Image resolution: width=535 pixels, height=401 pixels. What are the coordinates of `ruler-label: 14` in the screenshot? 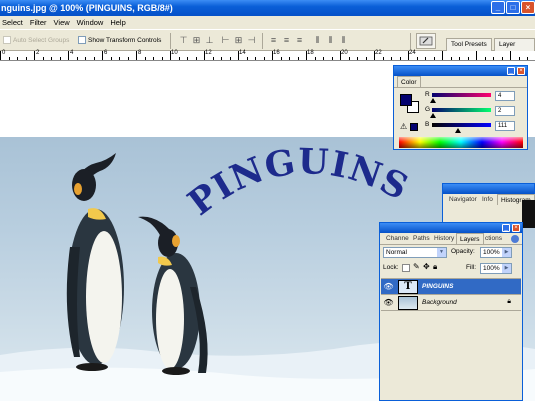 It's located at (242, 53).